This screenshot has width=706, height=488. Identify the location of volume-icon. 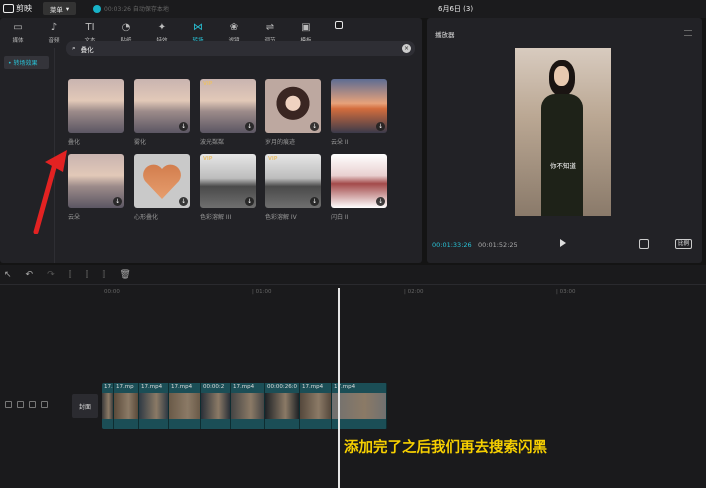
(44, 404).